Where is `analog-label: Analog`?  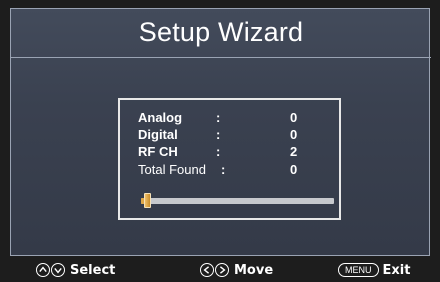
analog-label: Analog is located at coordinates (160, 117).